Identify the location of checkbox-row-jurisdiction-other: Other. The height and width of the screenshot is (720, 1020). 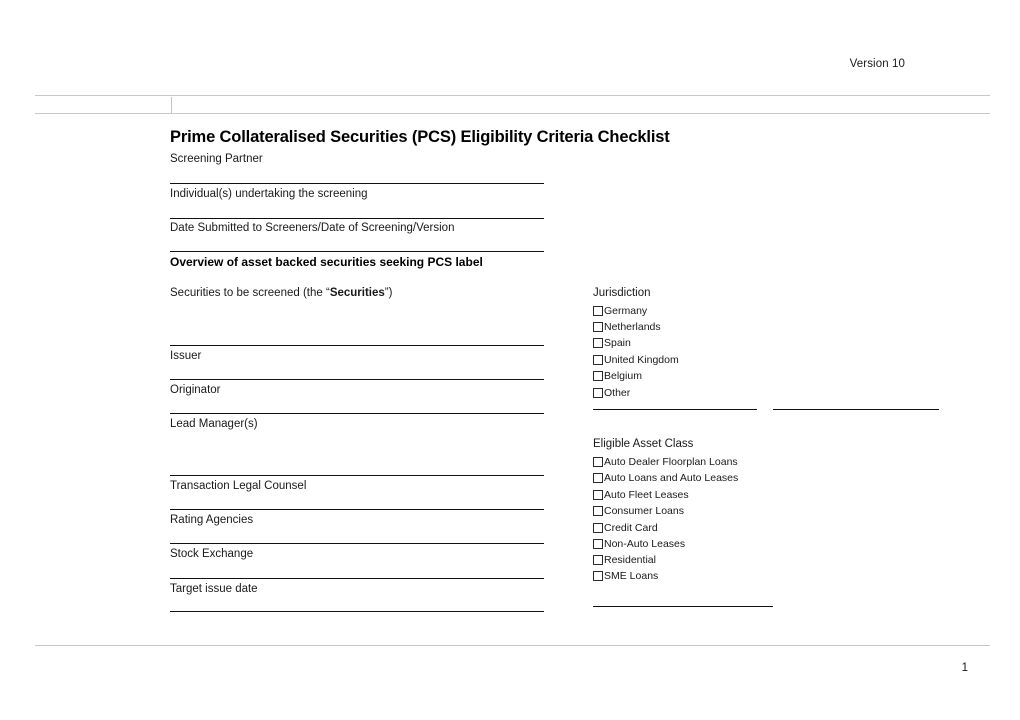
(611, 393).